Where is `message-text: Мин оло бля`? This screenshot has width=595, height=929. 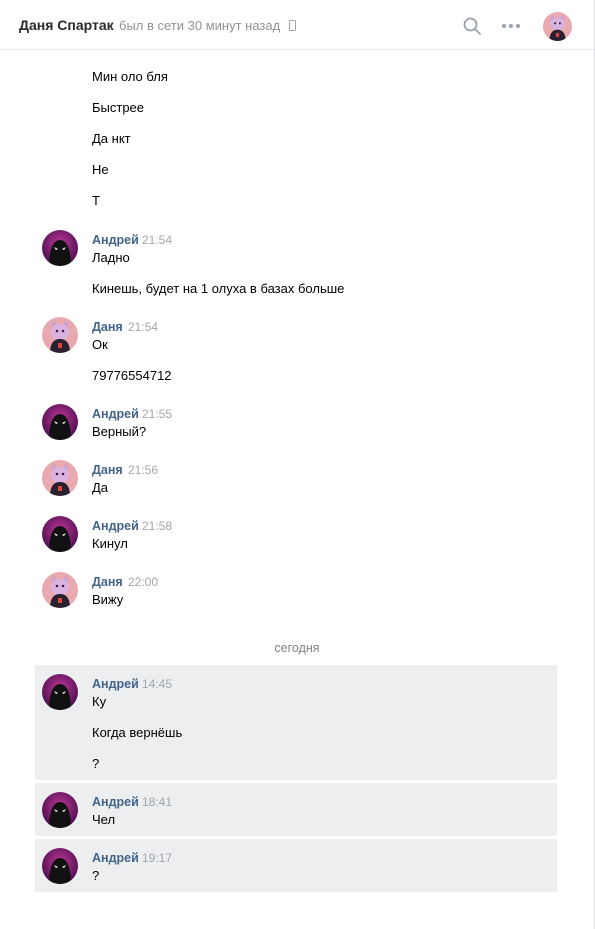
message-text: Мин оло бля is located at coordinates (130, 76).